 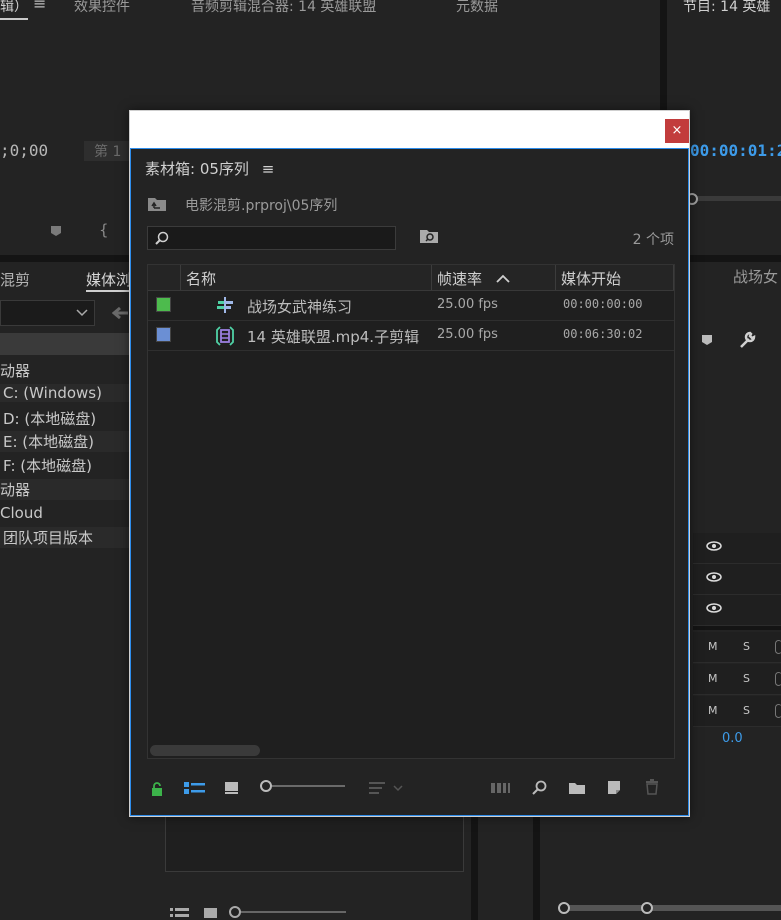 What do you see at coordinates (653, 240) in the screenshot?
I see `item-count: 2 个项` at bounding box center [653, 240].